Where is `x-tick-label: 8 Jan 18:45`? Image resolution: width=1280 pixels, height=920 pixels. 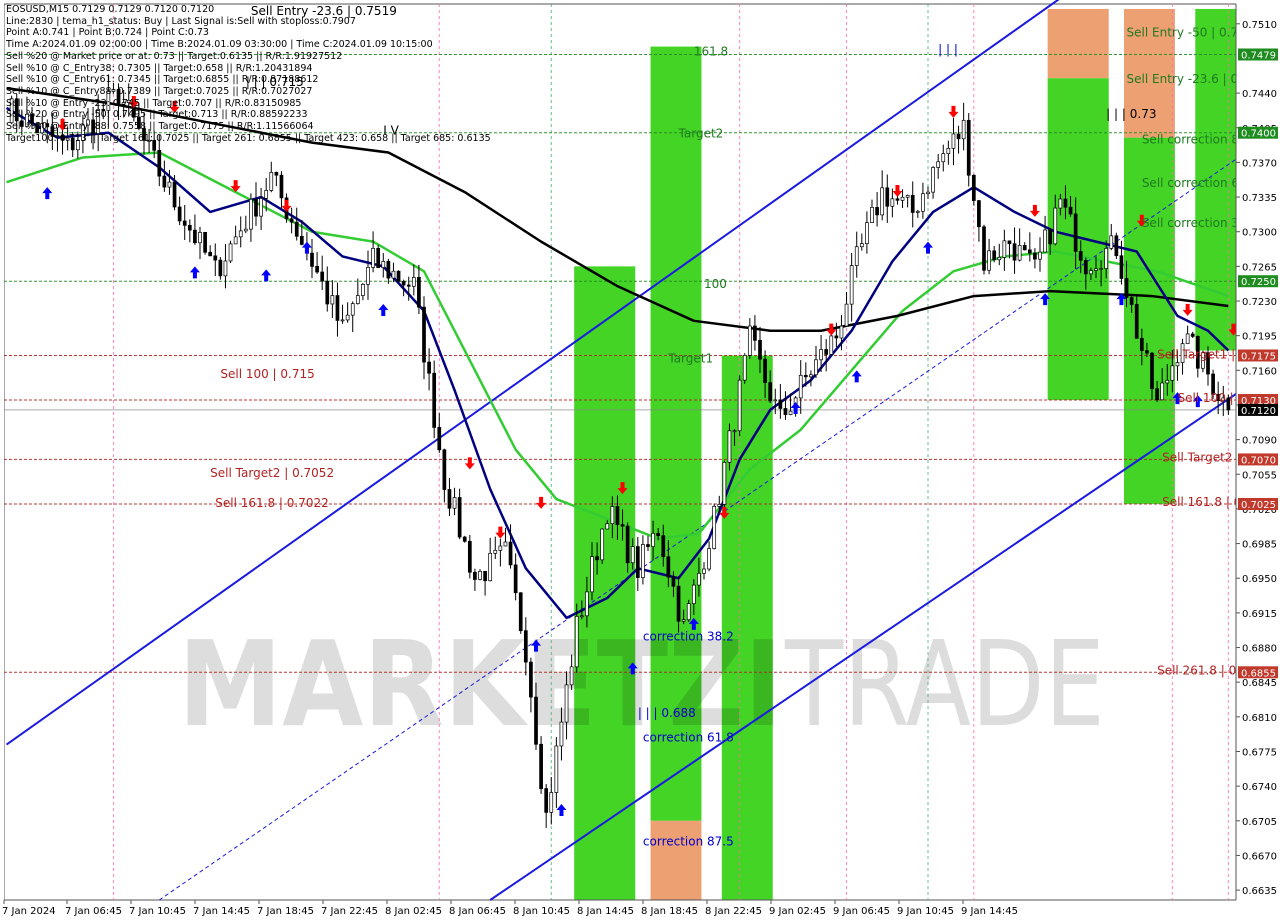 x-tick-label: 8 Jan 18:45 is located at coordinates (669, 911).